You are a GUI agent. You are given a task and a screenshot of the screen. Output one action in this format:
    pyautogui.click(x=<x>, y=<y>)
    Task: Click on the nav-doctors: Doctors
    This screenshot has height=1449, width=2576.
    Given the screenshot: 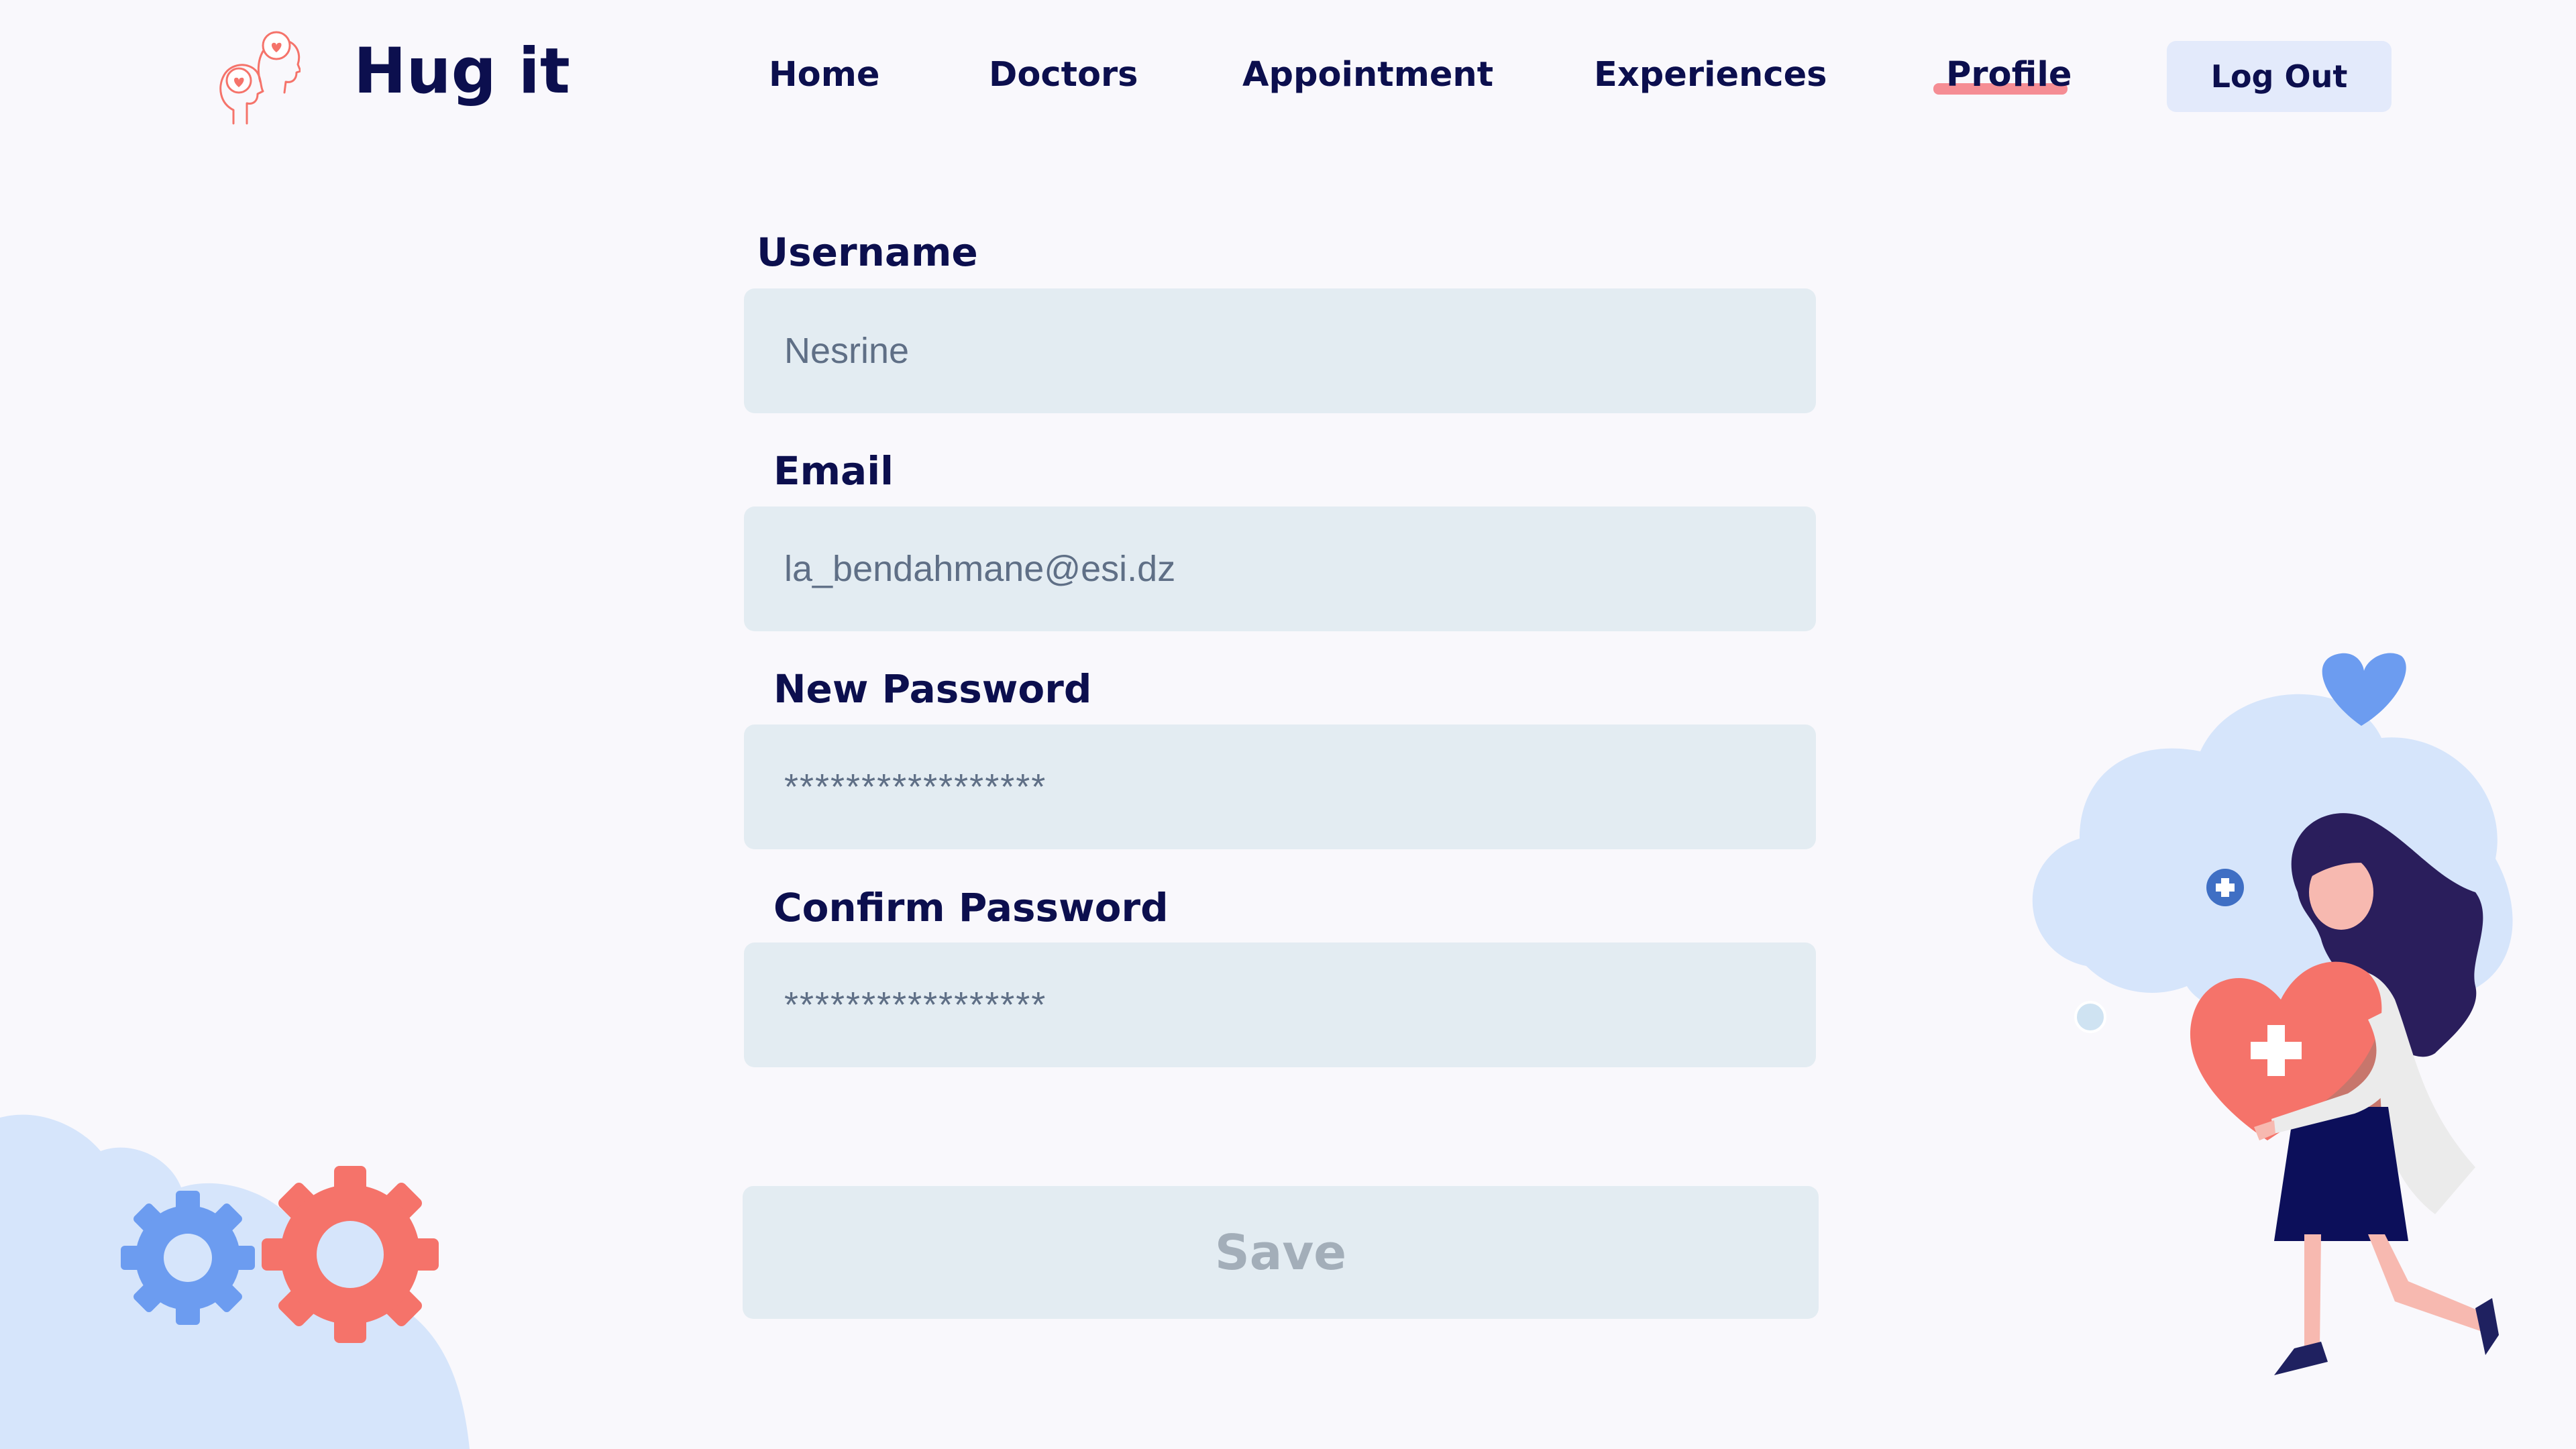 What is the action you would take?
    pyautogui.click(x=1063, y=75)
    